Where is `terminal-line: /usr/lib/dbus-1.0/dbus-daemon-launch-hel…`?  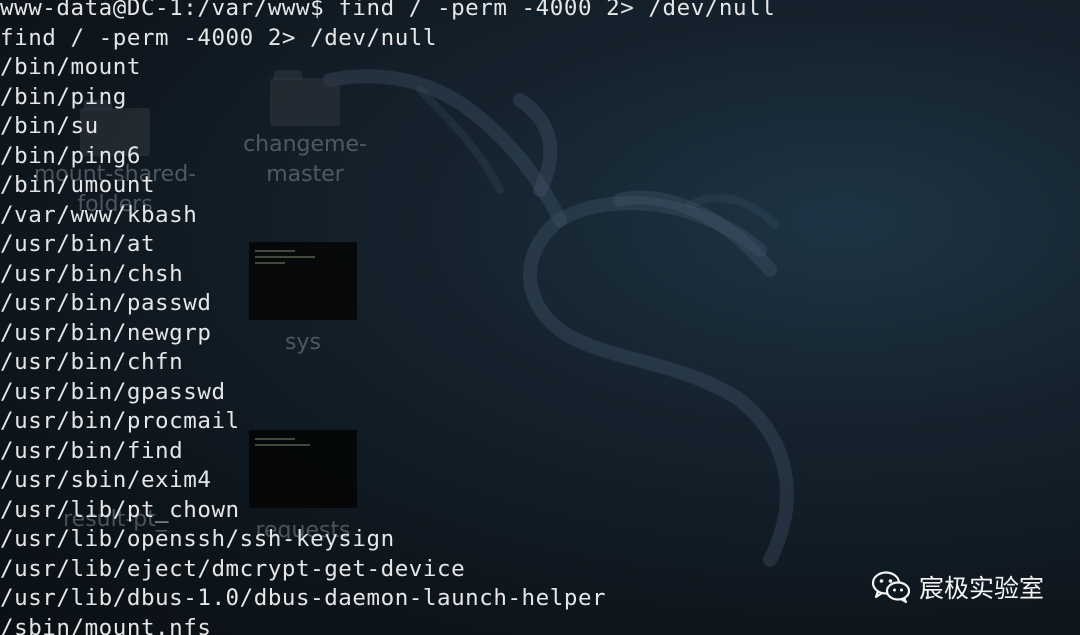 terminal-line: /usr/lib/dbus-1.0/dbus-daemon-launch-hel… is located at coordinates (303, 598).